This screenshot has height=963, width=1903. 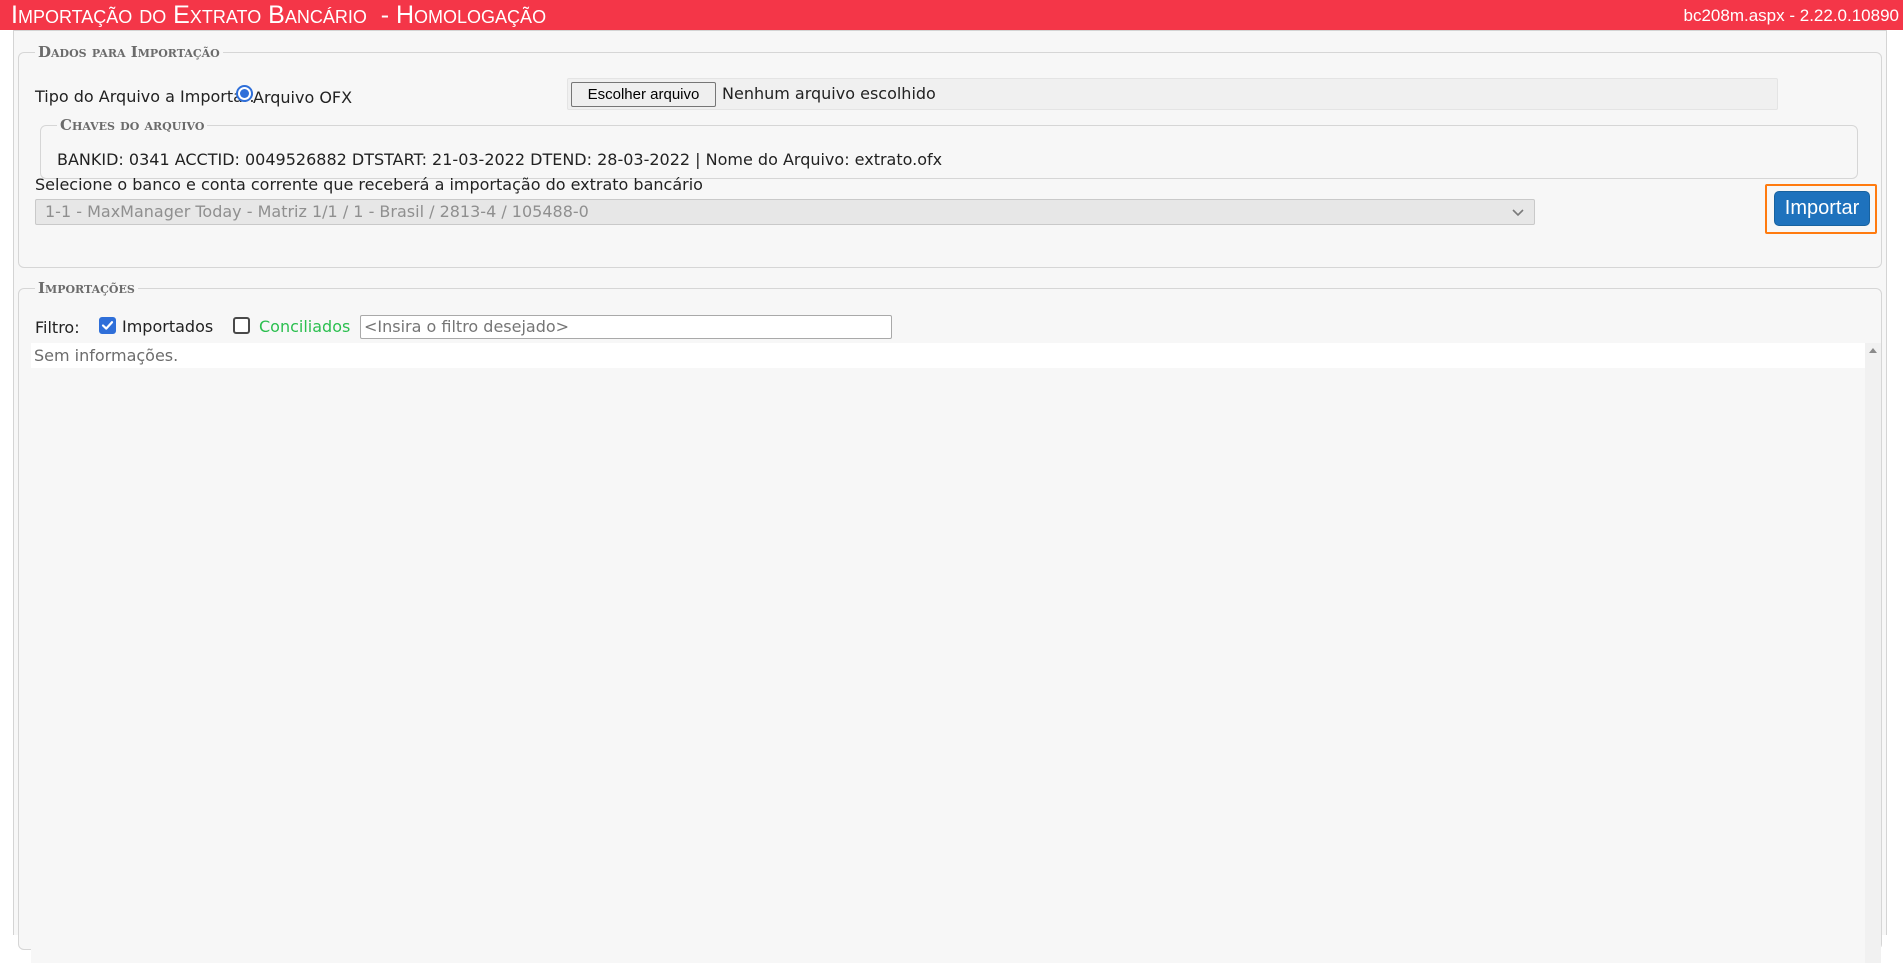 I want to click on filter-importados: Importados, so click(x=159, y=326).